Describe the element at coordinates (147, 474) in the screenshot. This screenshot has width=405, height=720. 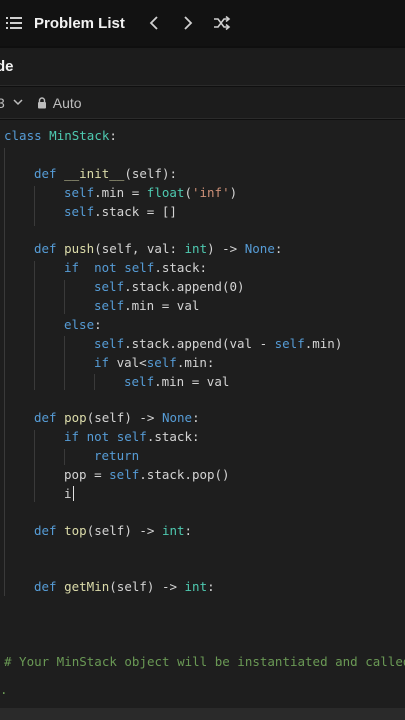
I see `code-line: pop = self.stack.pop()` at that location.